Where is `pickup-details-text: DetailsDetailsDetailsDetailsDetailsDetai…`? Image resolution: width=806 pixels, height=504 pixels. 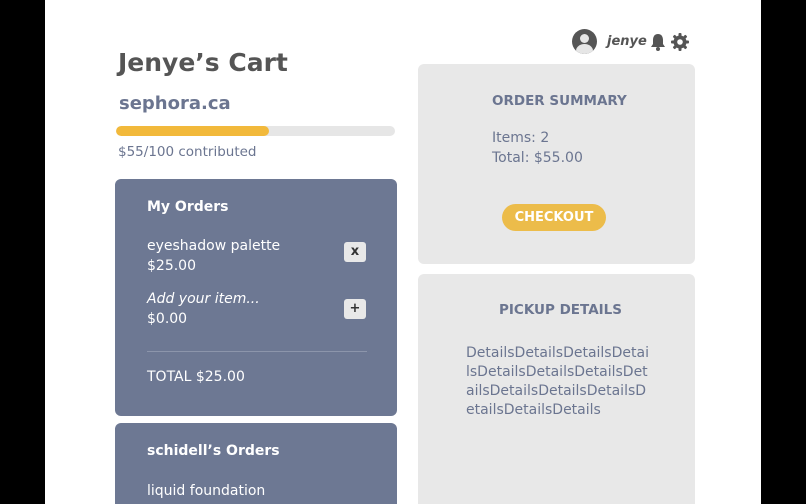 pickup-details-text: DetailsDetailsDetailsDetailsDetailsDetai… is located at coordinates (557, 381).